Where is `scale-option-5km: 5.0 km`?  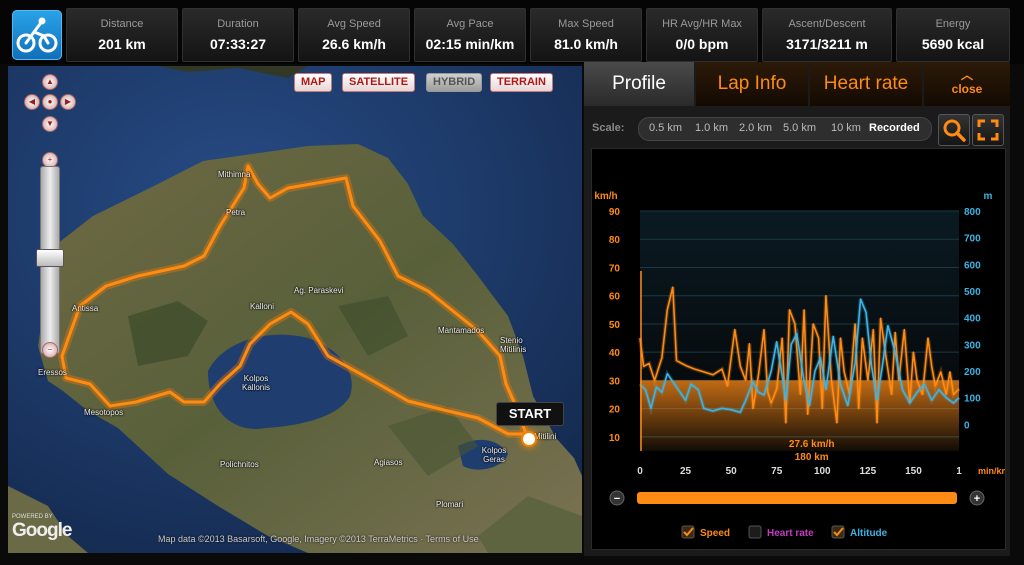
scale-option-5km: 5.0 km is located at coordinates (799, 128).